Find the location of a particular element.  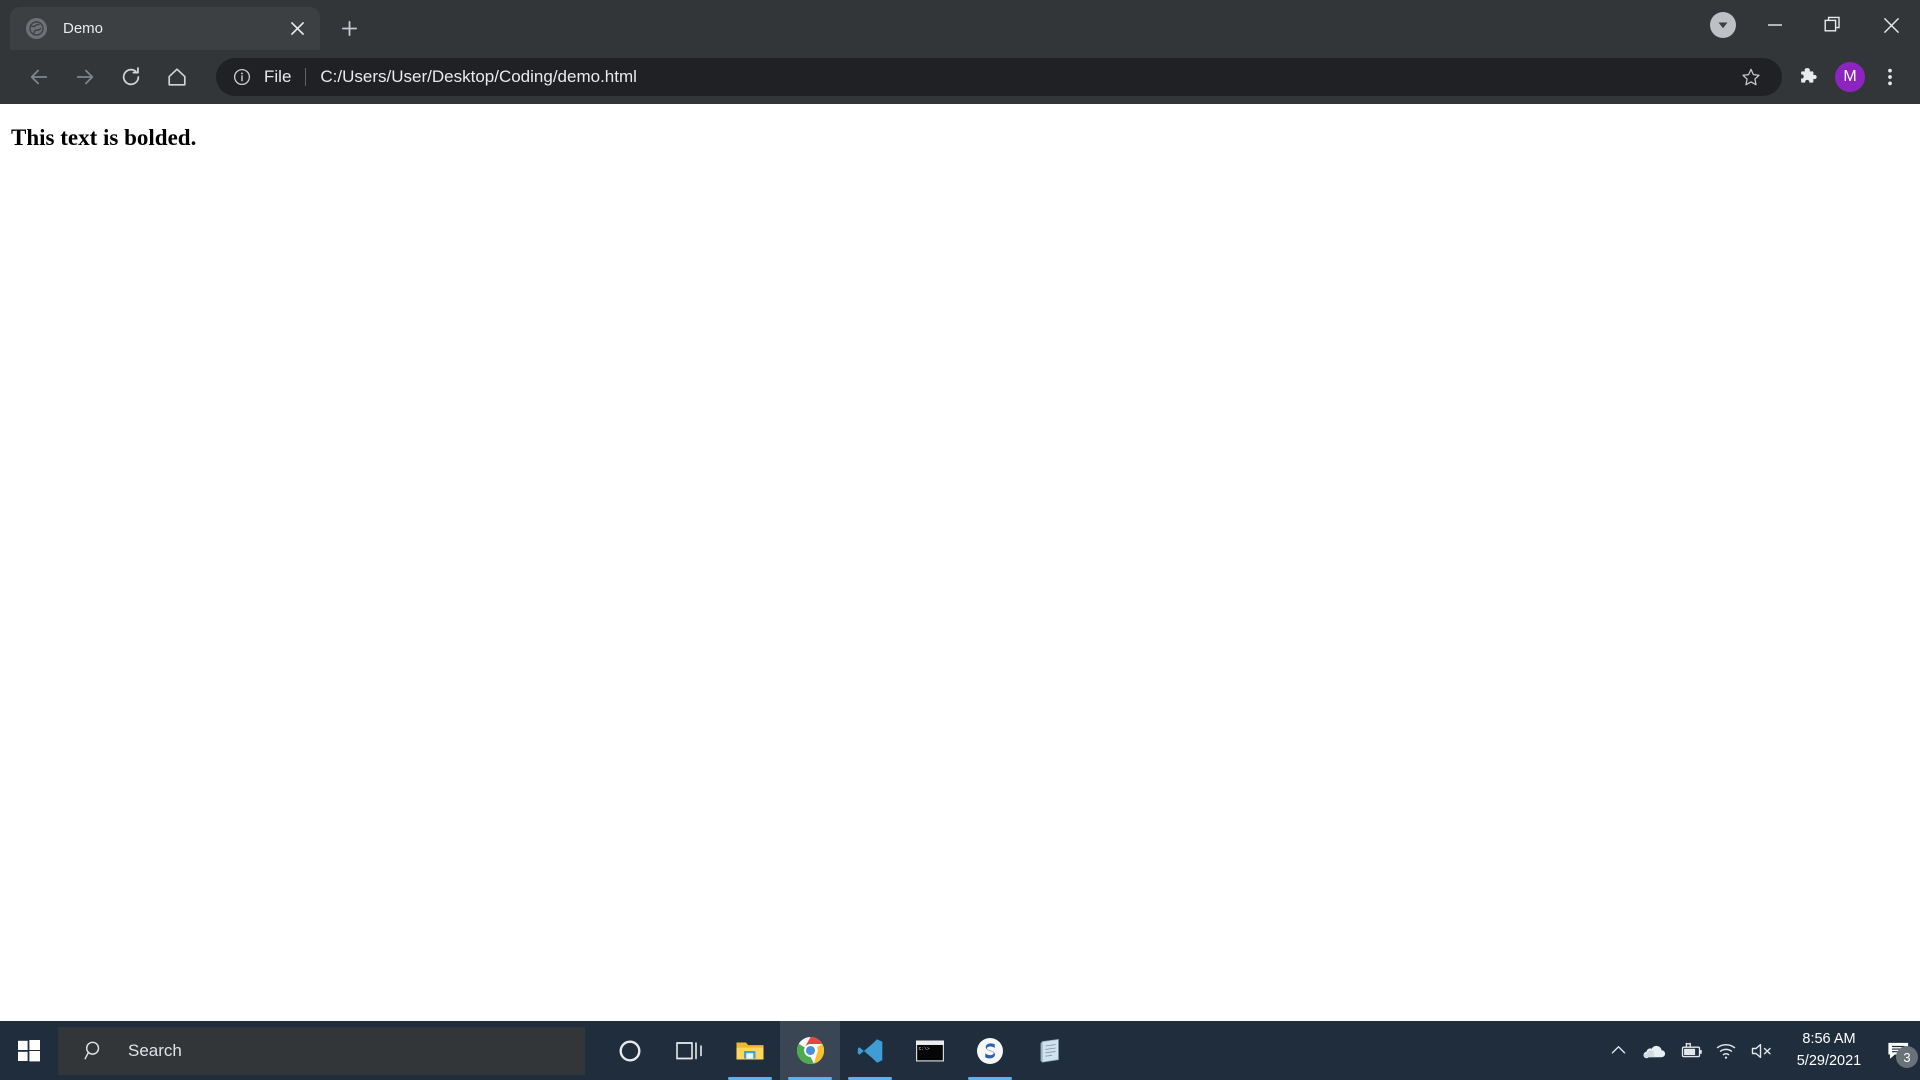

taskbar-app-notepad is located at coordinates (1050, 1050).